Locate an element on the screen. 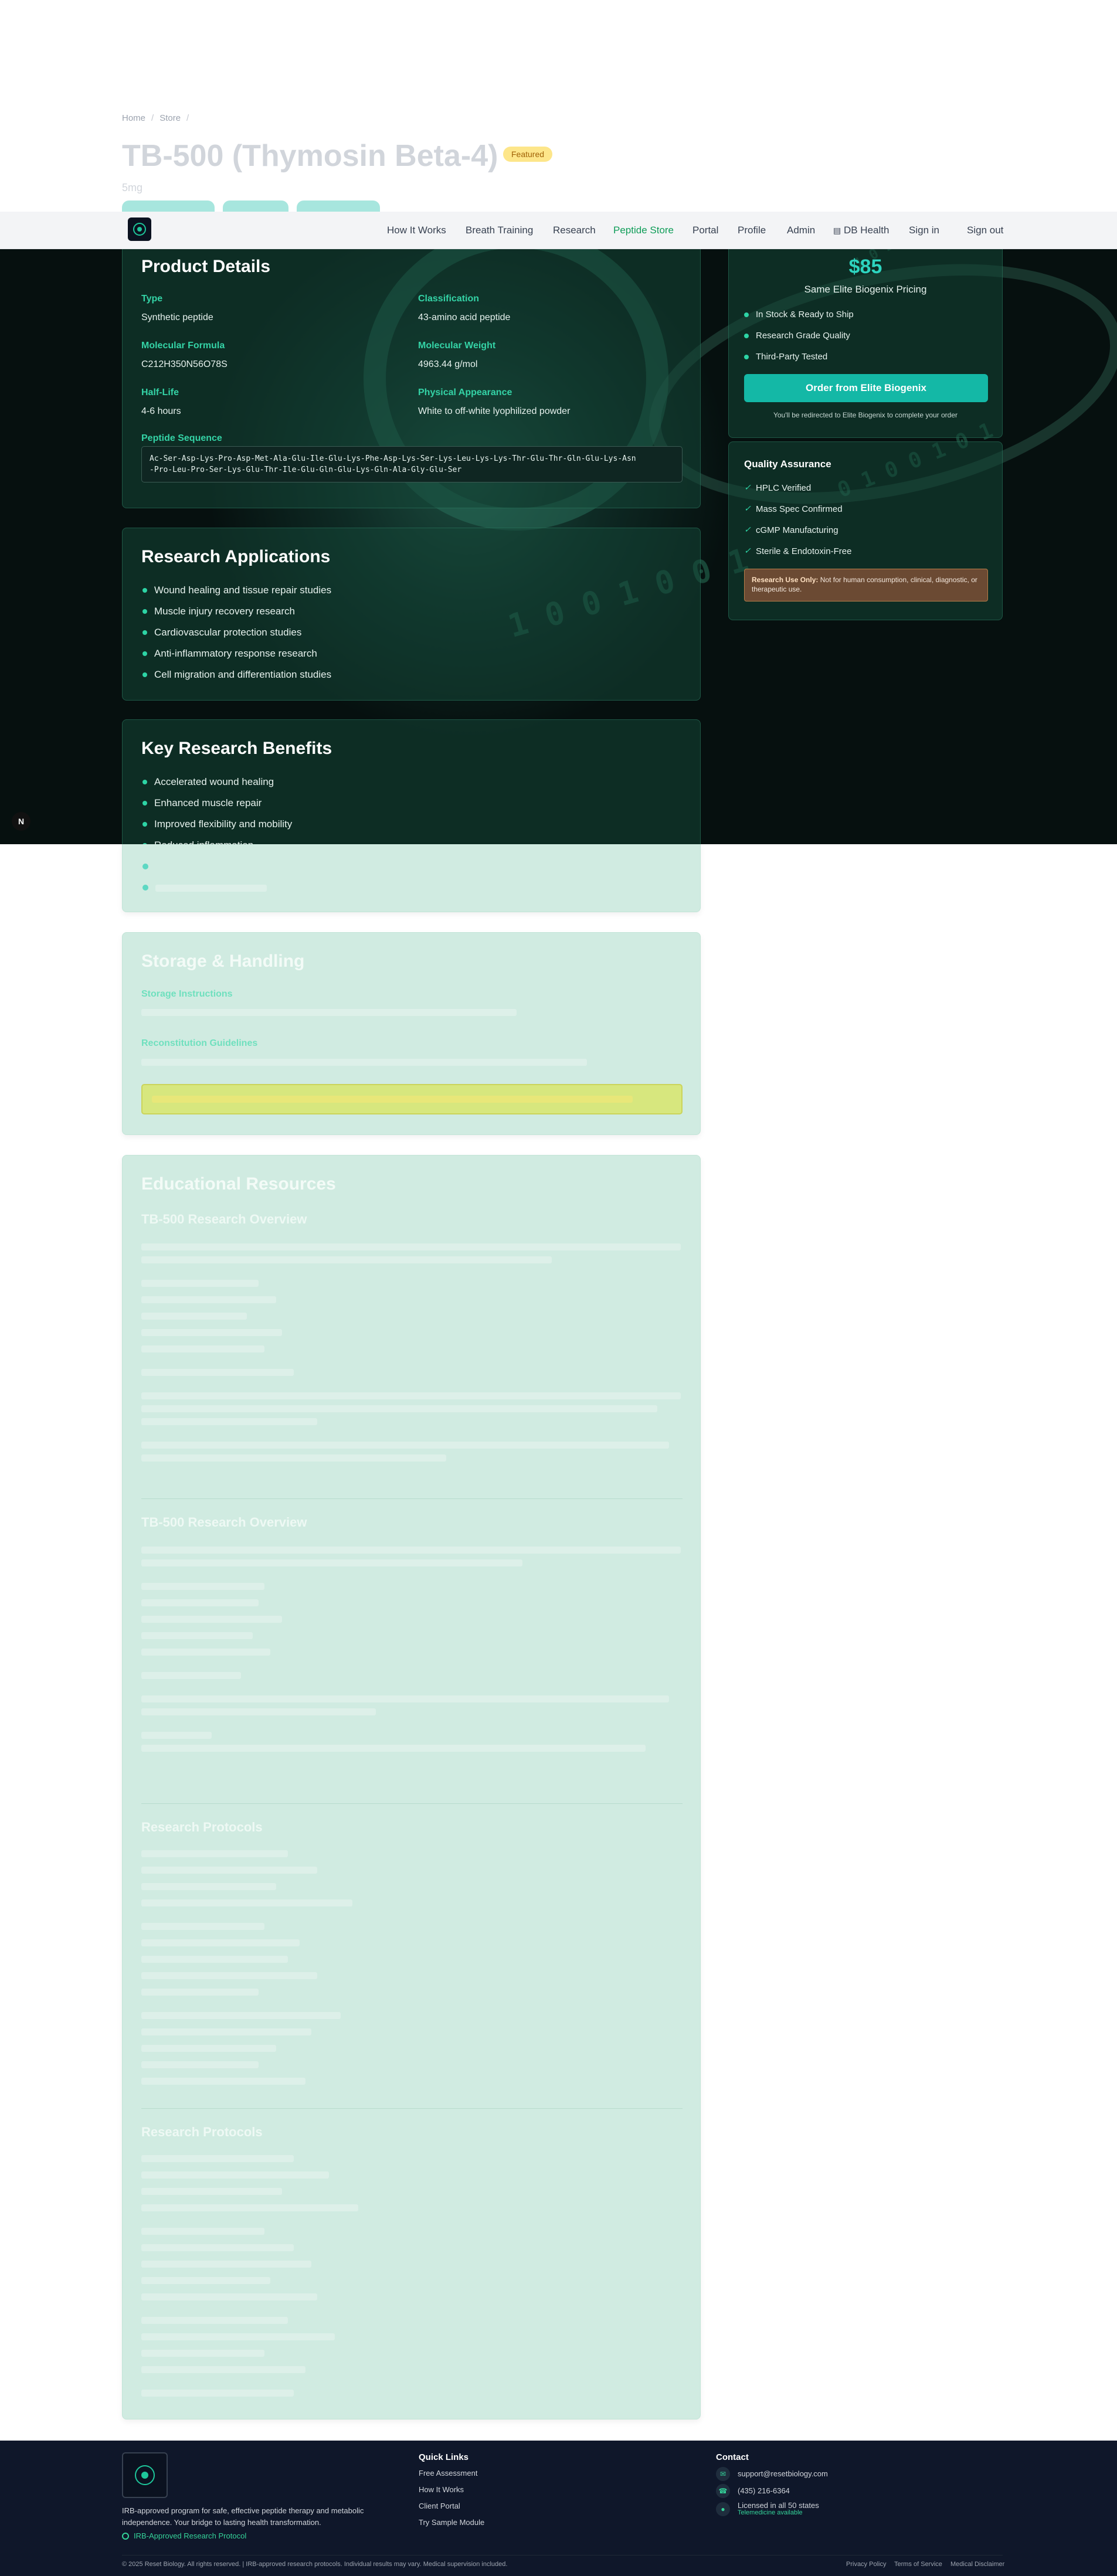  list-item: Enhanced muscle repair is located at coordinates (217, 808).